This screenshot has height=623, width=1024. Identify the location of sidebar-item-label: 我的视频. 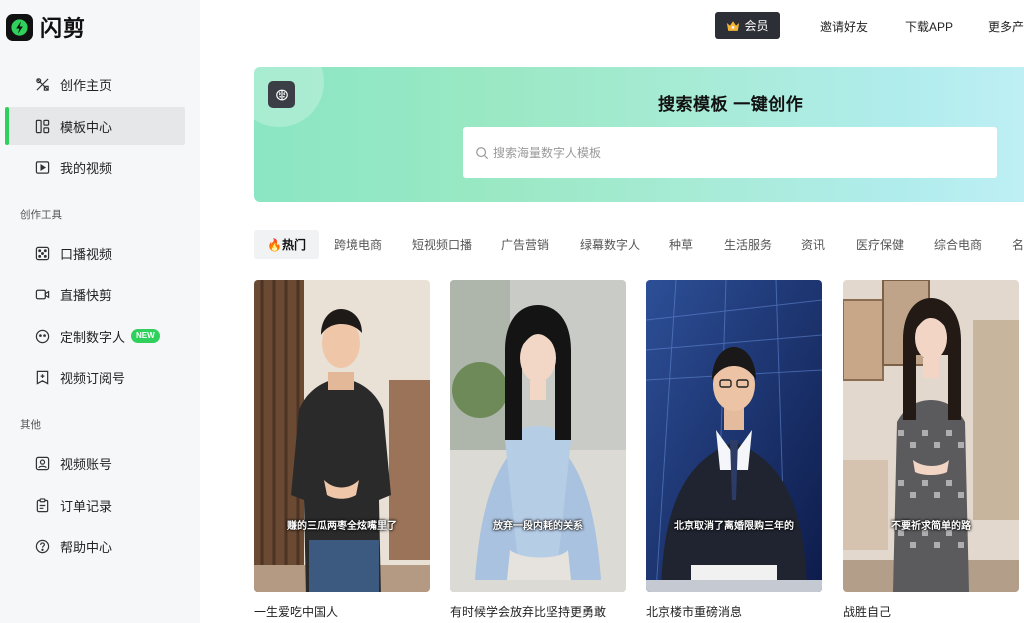
(86, 168).